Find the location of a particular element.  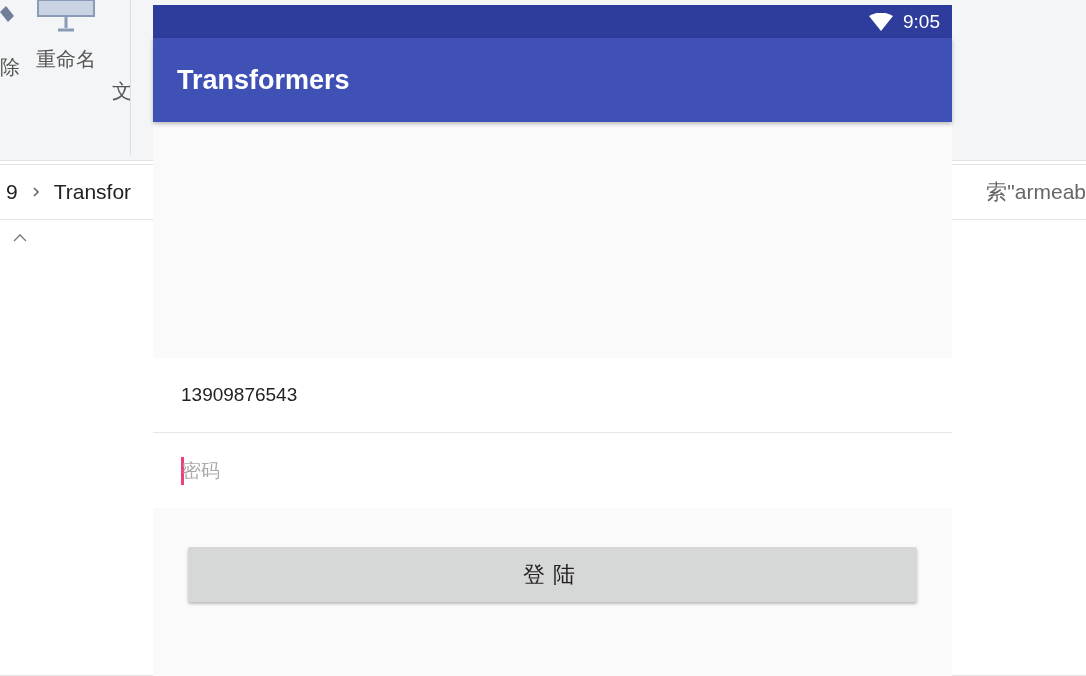

ribbon-label: 文 is located at coordinates (122, 91).